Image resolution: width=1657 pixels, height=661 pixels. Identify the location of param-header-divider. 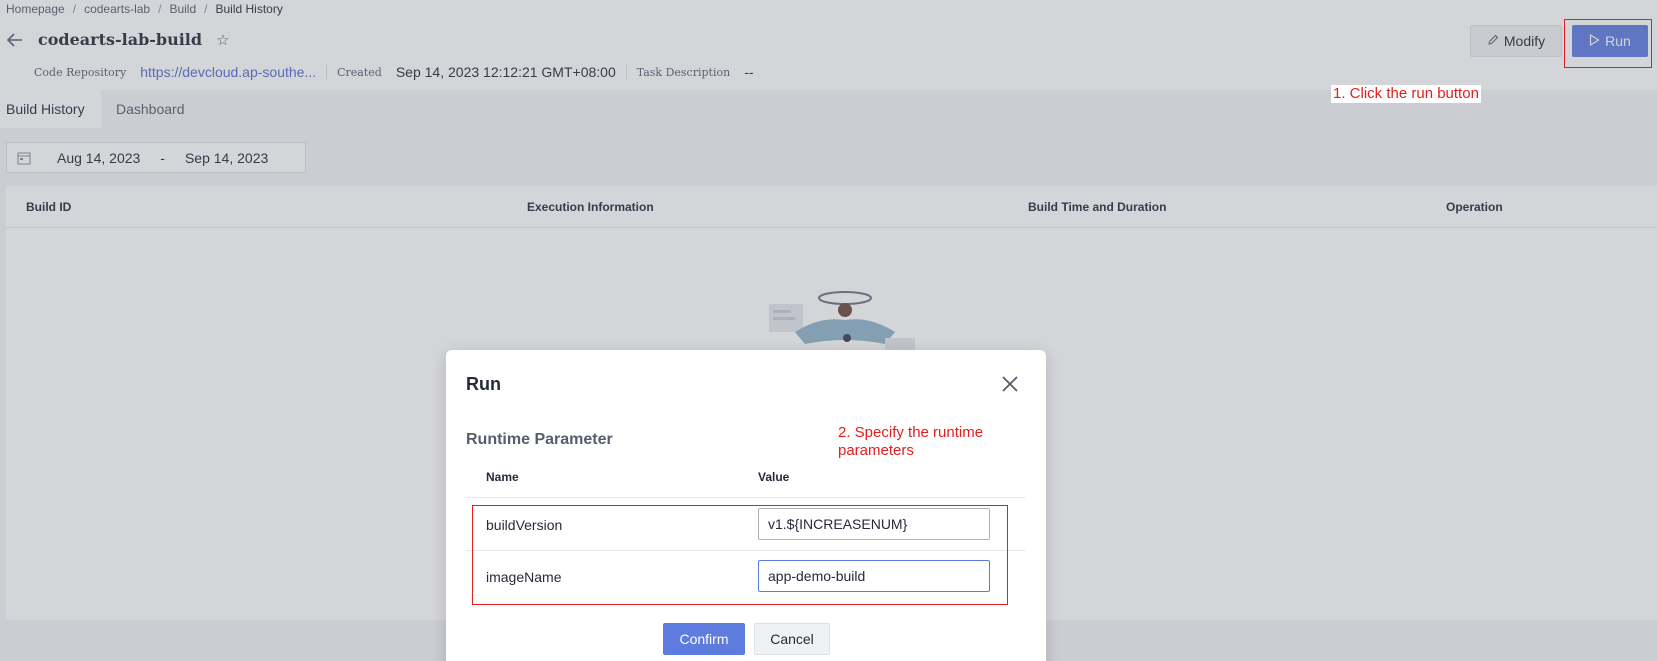
(746, 497).